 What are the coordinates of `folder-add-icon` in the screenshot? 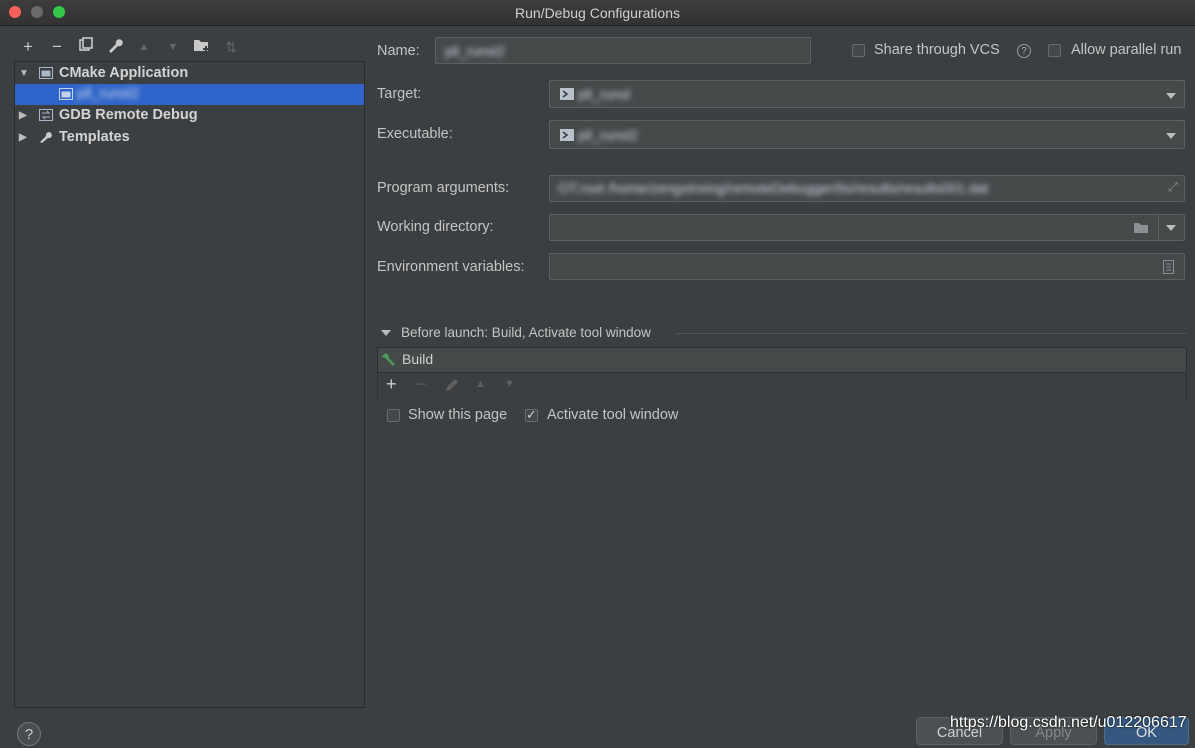 It's located at (201, 46).